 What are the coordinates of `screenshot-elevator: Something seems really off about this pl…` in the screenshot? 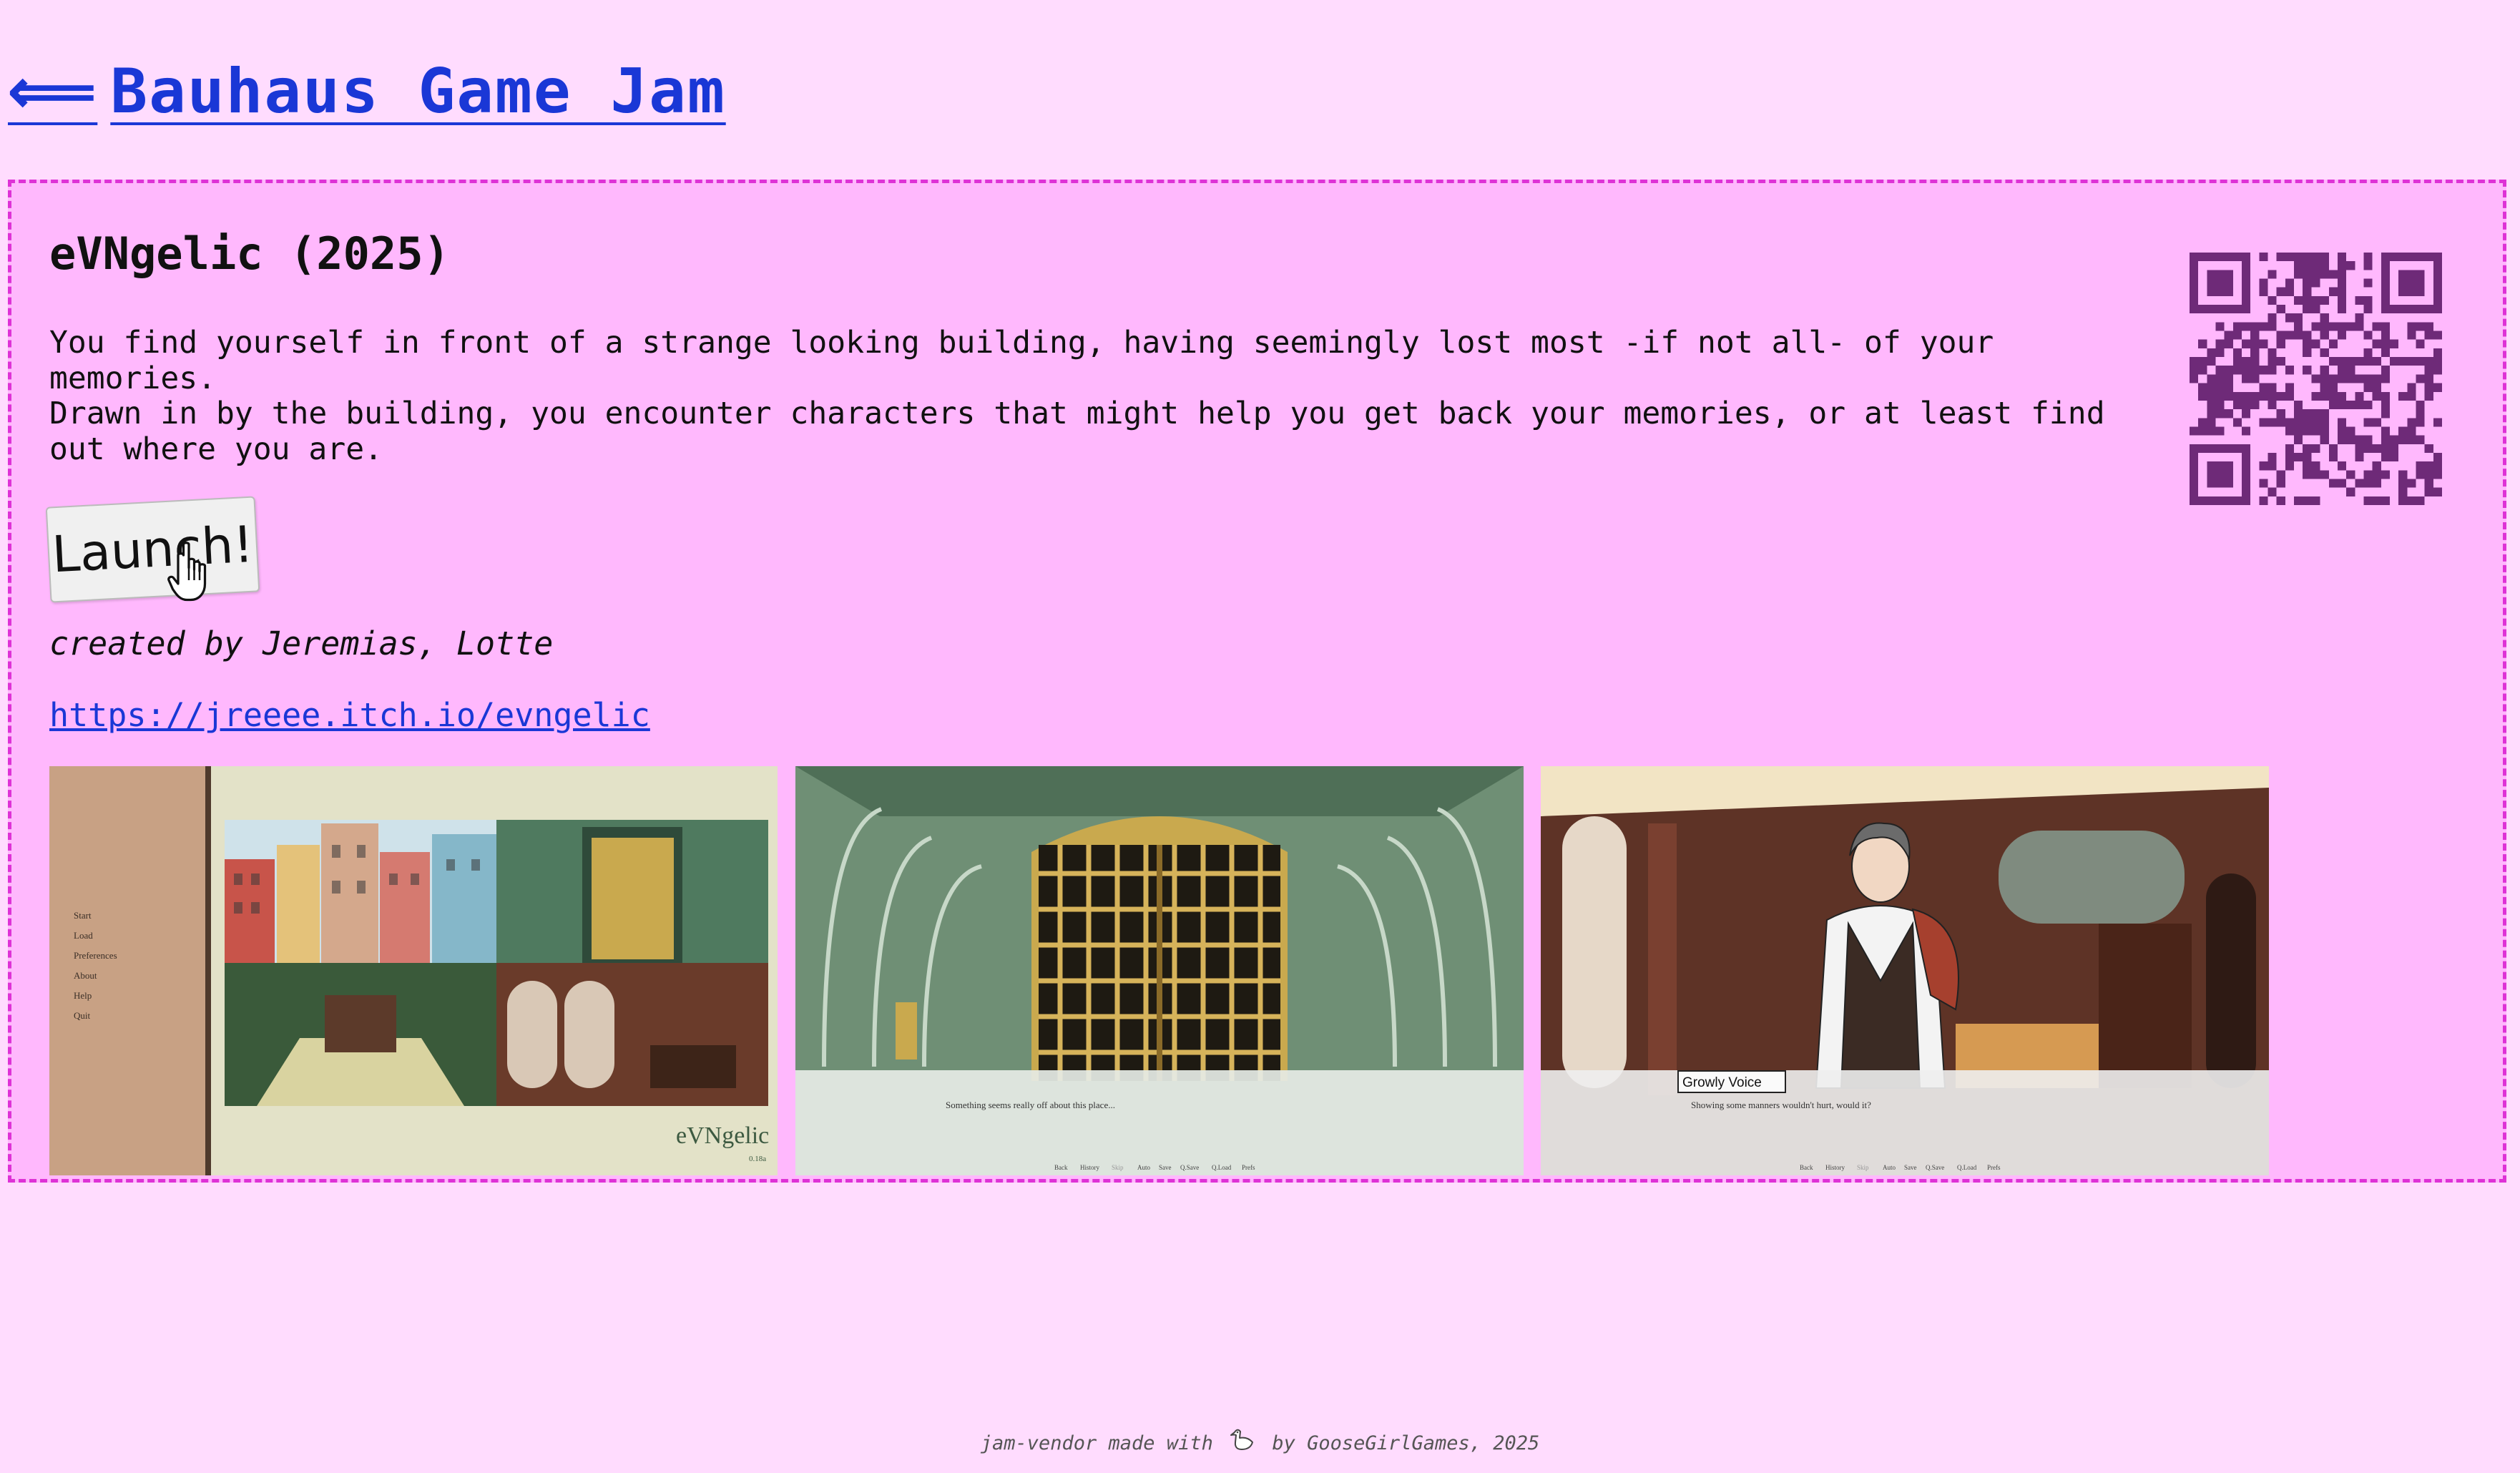 It's located at (1159, 970).